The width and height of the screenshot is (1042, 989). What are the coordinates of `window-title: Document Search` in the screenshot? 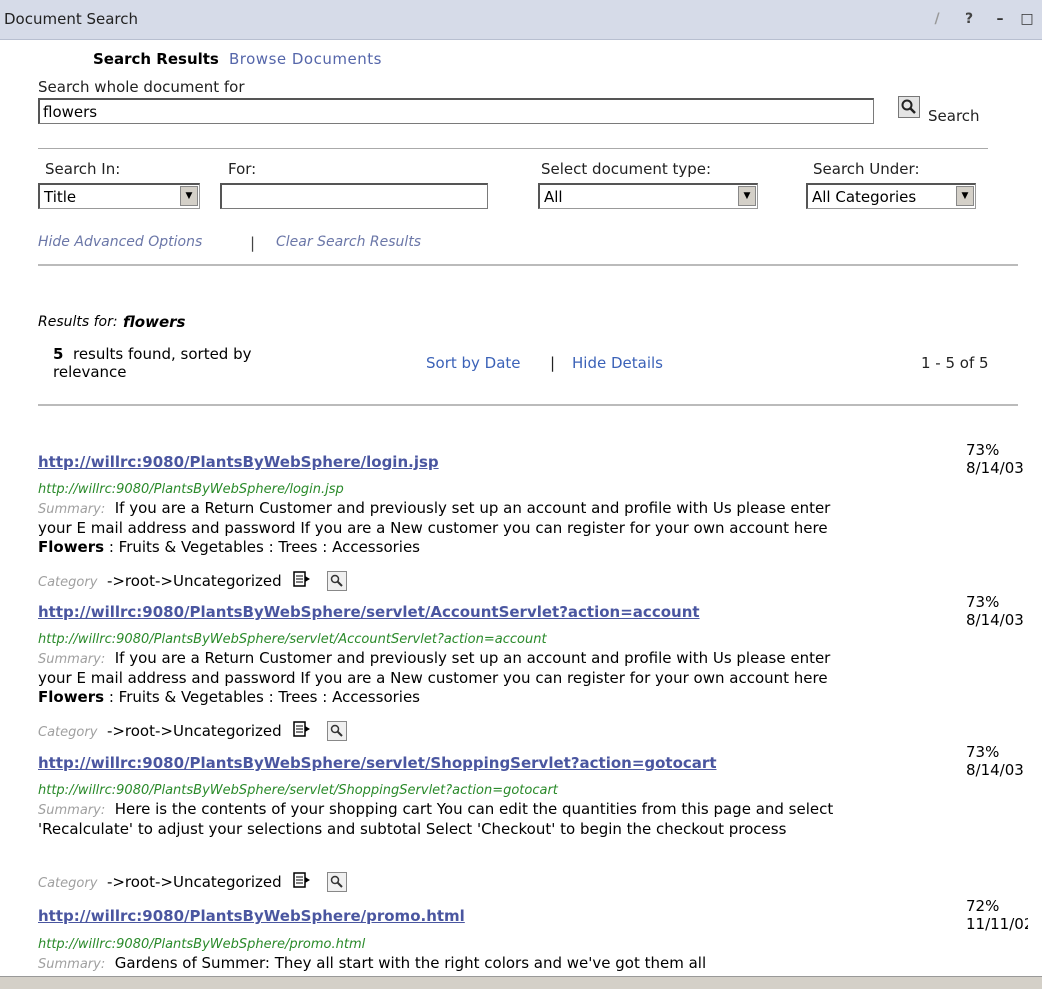 It's located at (71, 19).